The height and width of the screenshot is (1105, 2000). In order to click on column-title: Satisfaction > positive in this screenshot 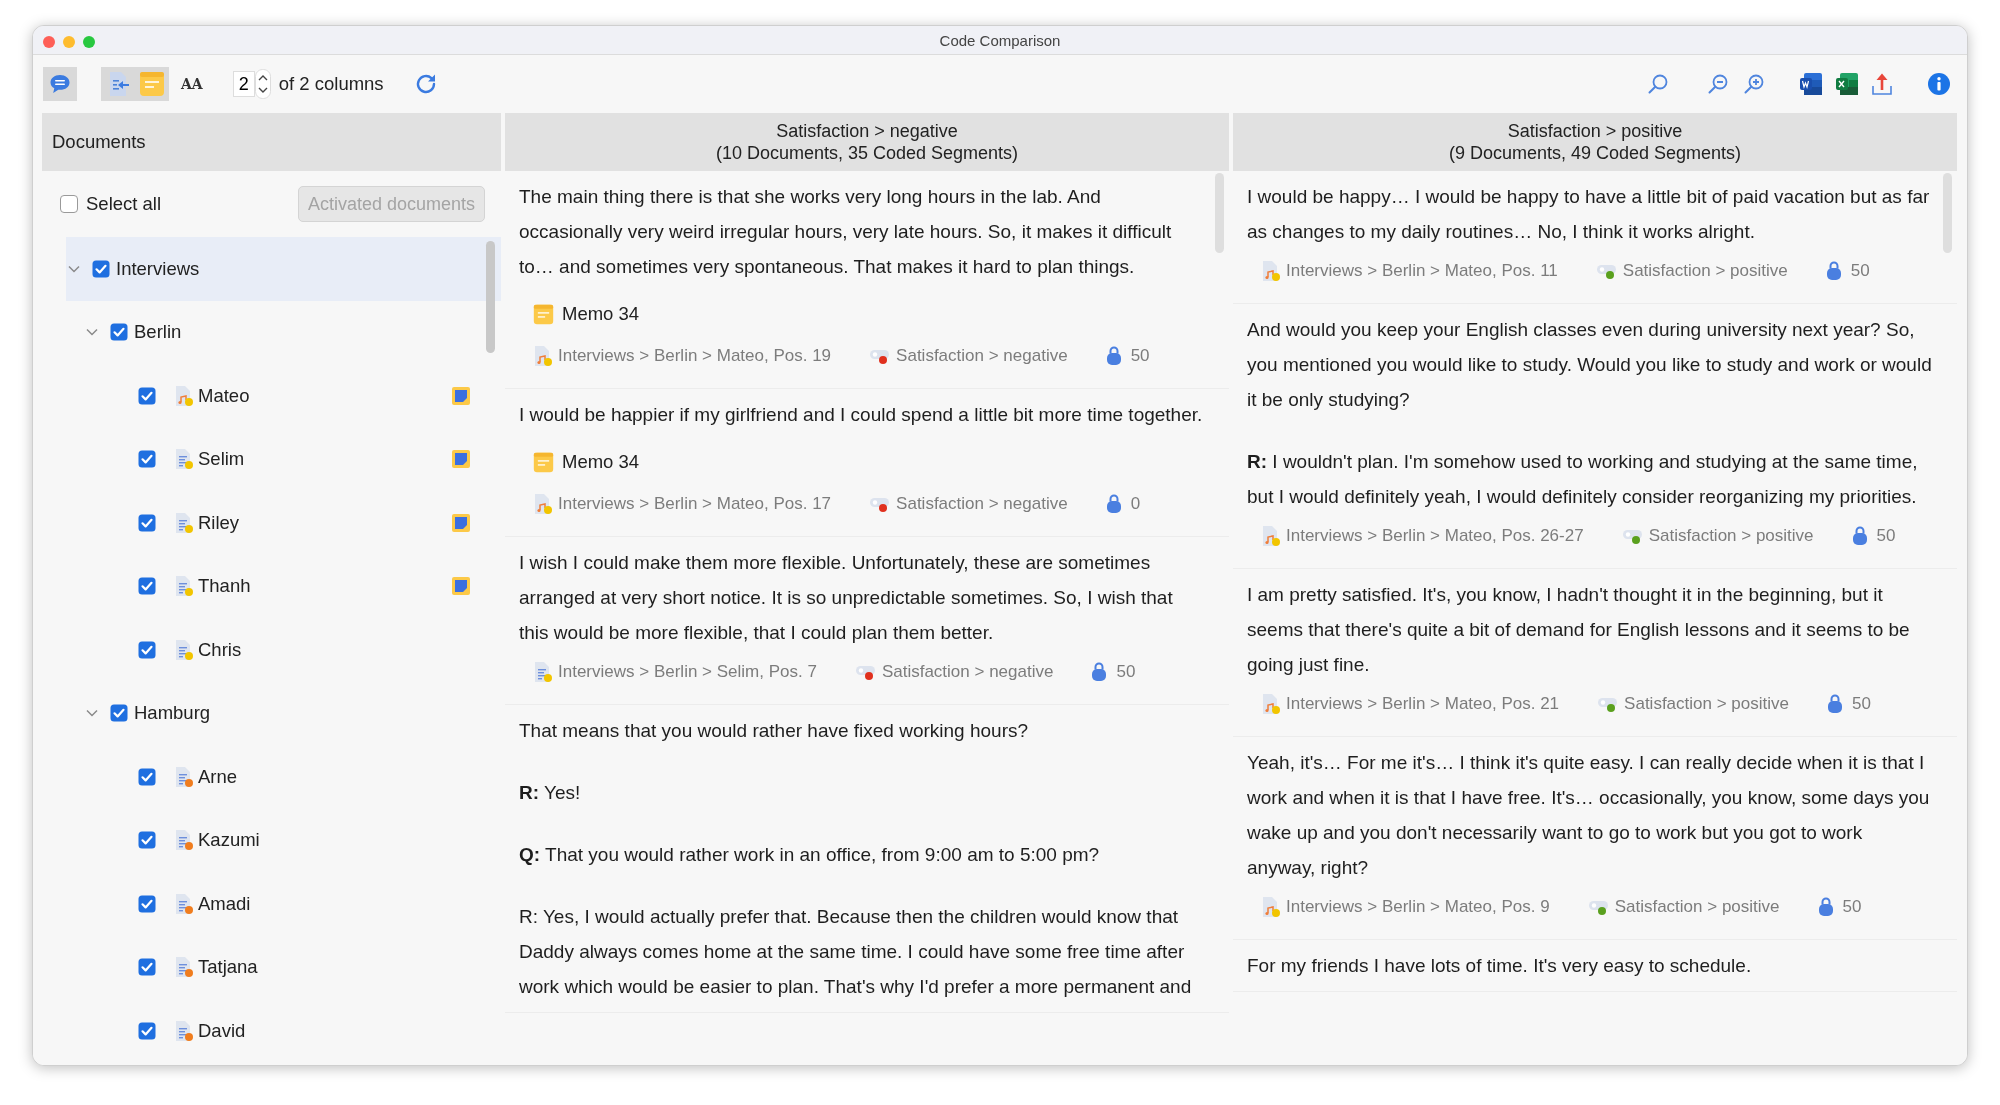, I will do `click(1595, 131)`.